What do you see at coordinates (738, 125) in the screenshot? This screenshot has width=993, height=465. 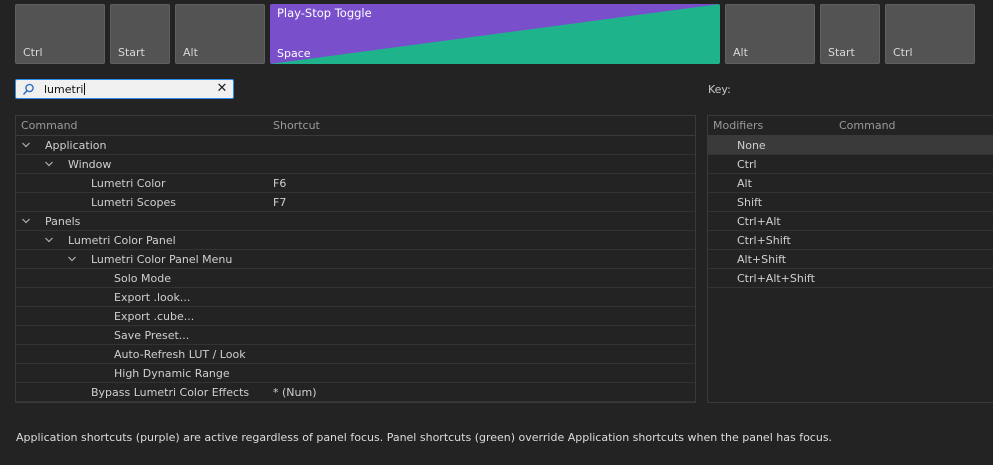 I see `column-header-modifiers: Modifiers` at bounding box center [738, 125].